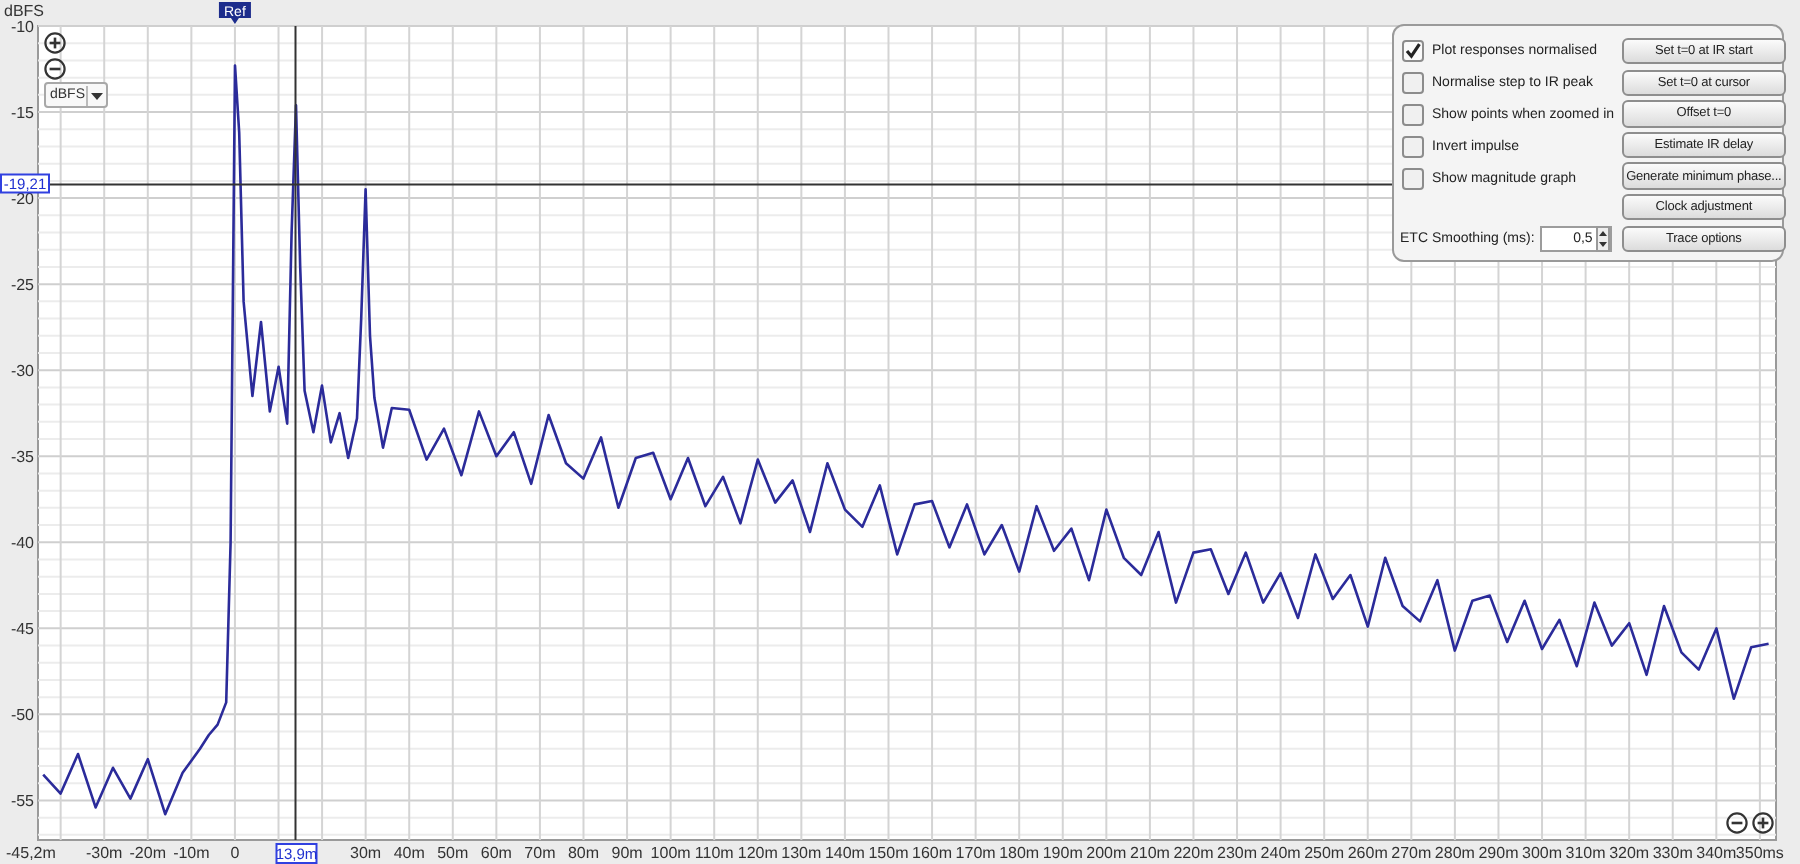 This screenshot has width=1800, height=864. What do you see at coordinates (104, 853) in the screenshot?
I see `tick-label: -30m` at bounding box center [104, 853].